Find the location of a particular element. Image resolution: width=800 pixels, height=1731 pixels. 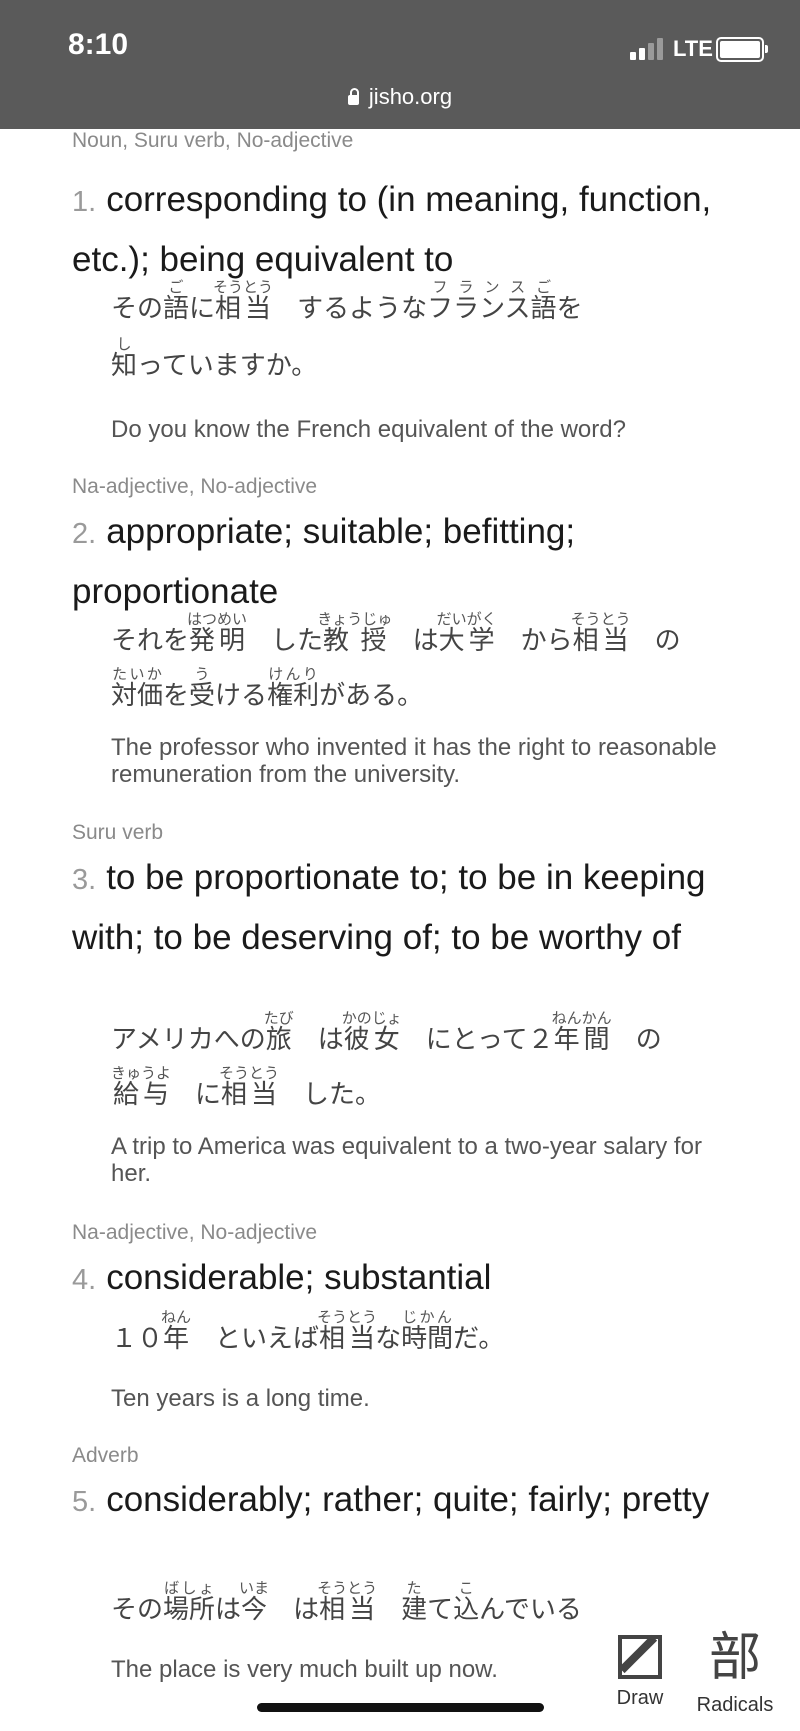

network-type: LTE is located at coordinates (693, 48).